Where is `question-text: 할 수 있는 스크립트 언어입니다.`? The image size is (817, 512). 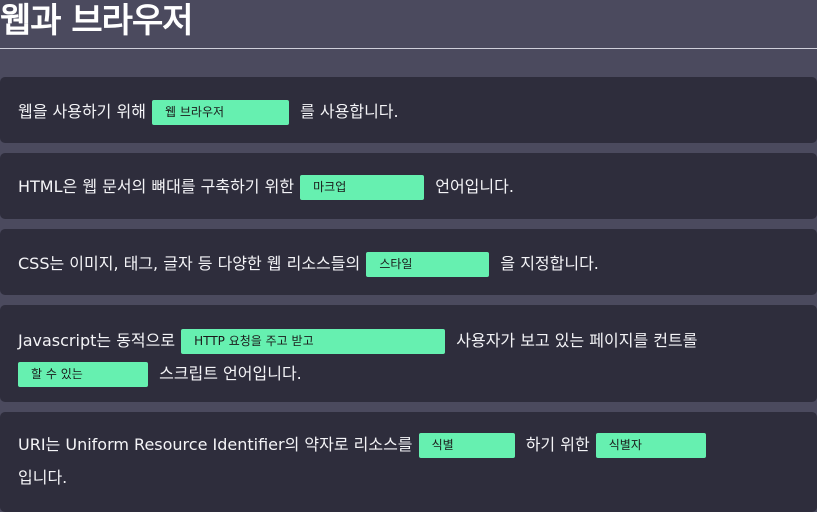 question-text: 할 수 있는 스크립트 언어입니다. is located at coordinates (407, 373).